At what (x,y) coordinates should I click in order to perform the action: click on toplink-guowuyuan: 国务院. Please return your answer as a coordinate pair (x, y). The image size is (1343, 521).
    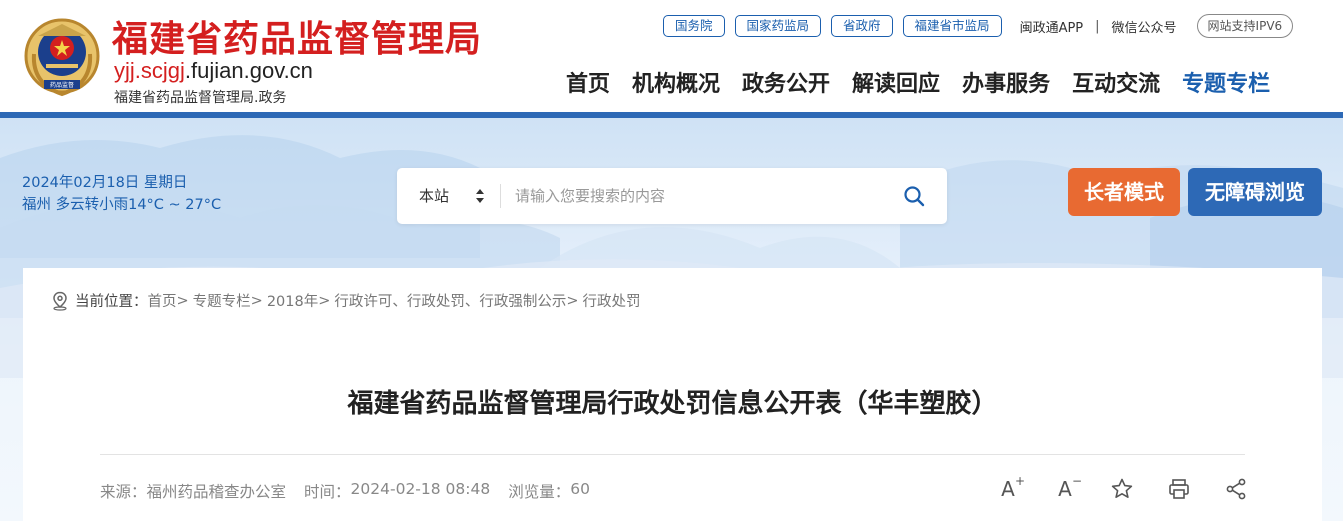
    Looking at the image, I should click on (694, 26).